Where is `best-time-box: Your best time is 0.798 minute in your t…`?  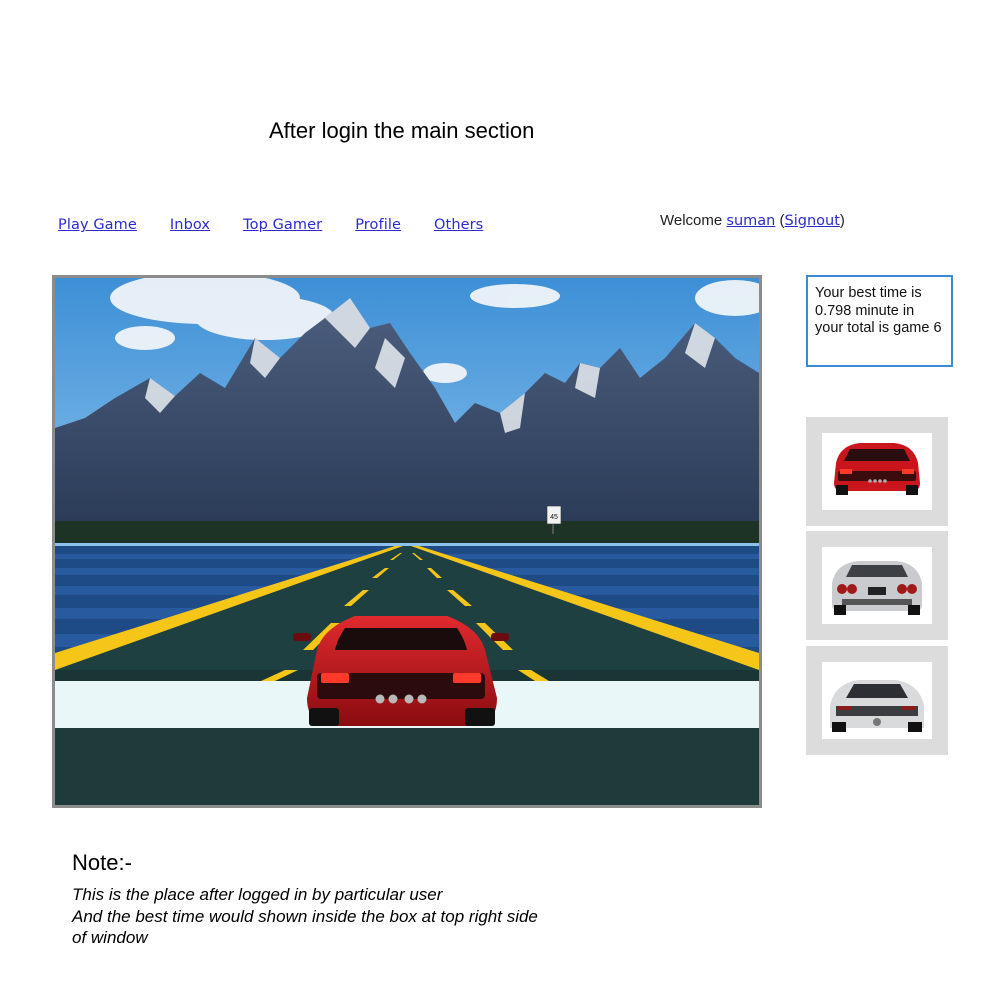 best-time-box: Your best time is 0.798 minute in your t… is located at coordinates (879, 321).